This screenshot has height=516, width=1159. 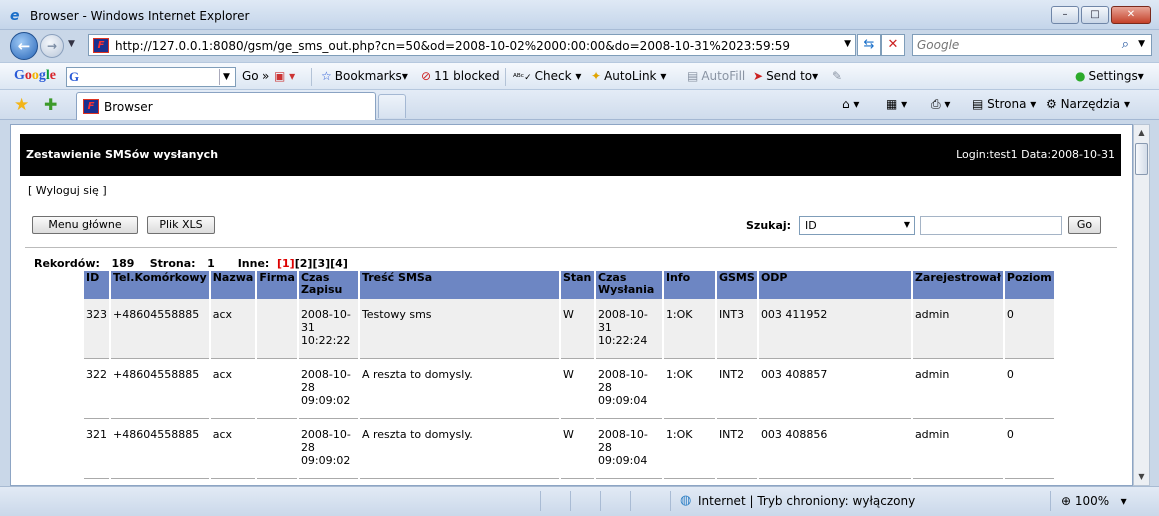 I want to click on add-favorite-icon: ✚, so click(x=50, y=104).